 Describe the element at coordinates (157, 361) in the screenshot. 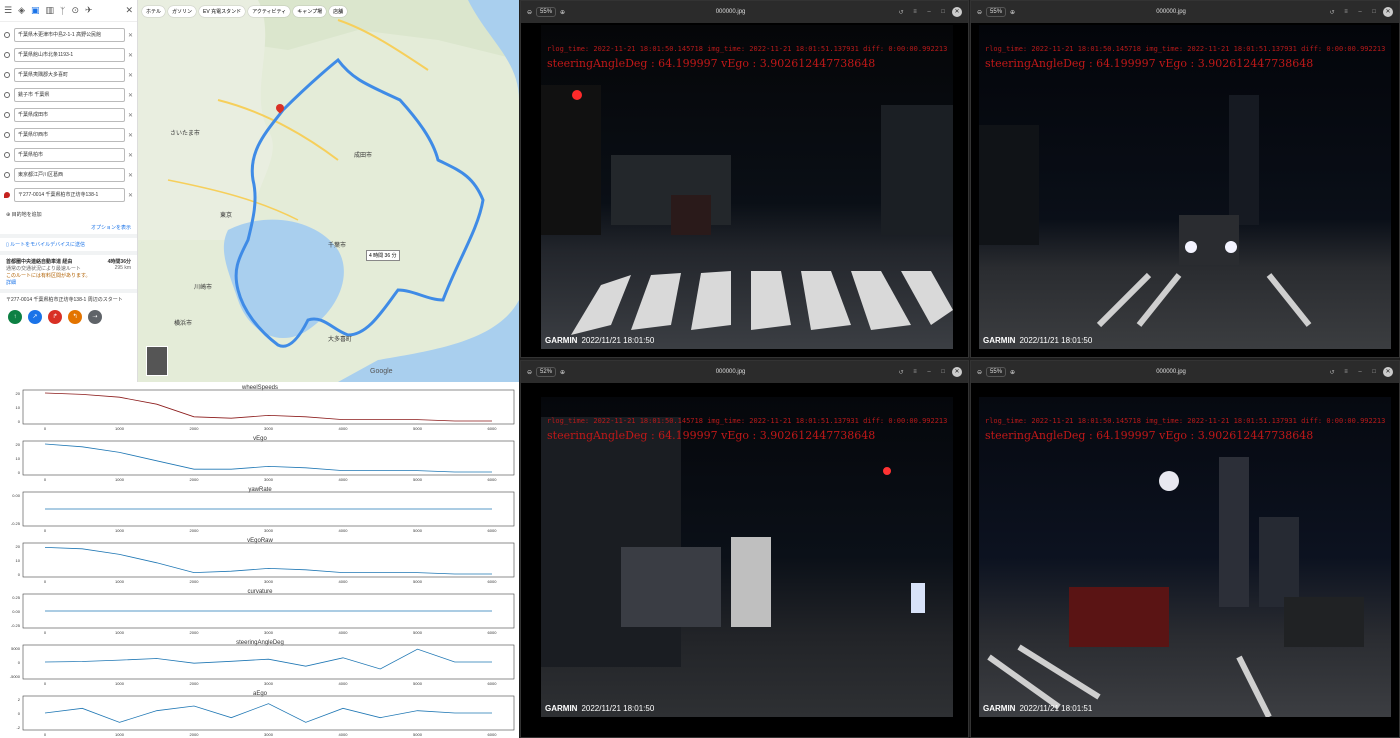

I see `layers-icon` at that location.